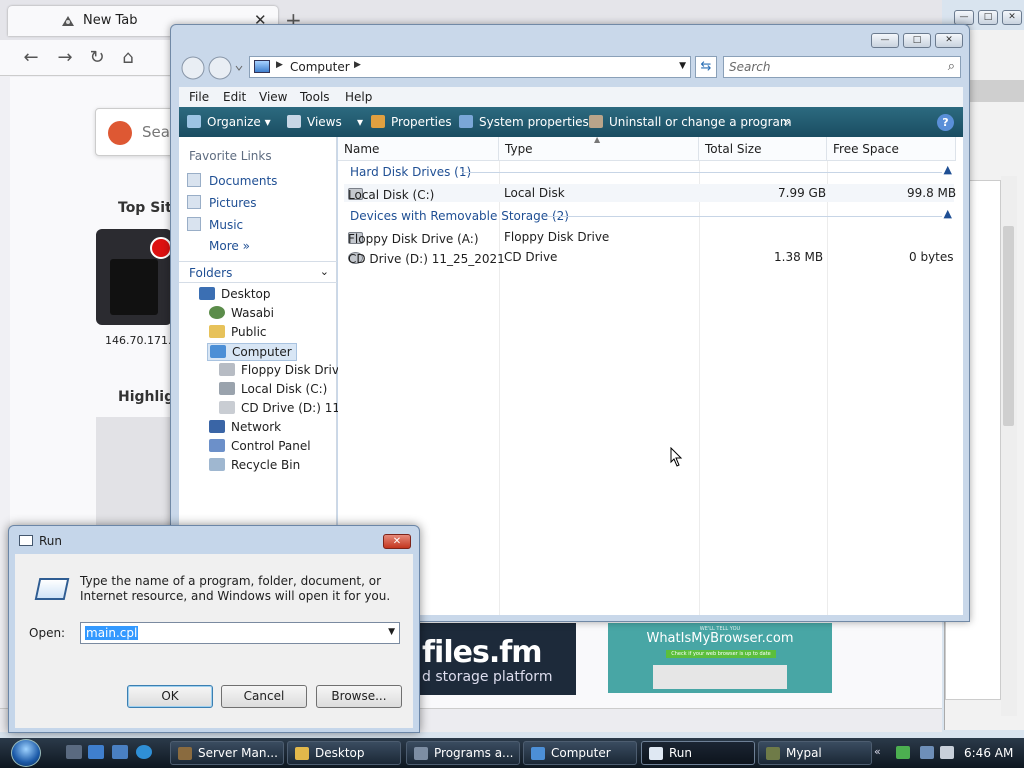 This screenshot has height=768, width=1024. I want to click on folders-header: Folders ⌄, so click(258, 272).